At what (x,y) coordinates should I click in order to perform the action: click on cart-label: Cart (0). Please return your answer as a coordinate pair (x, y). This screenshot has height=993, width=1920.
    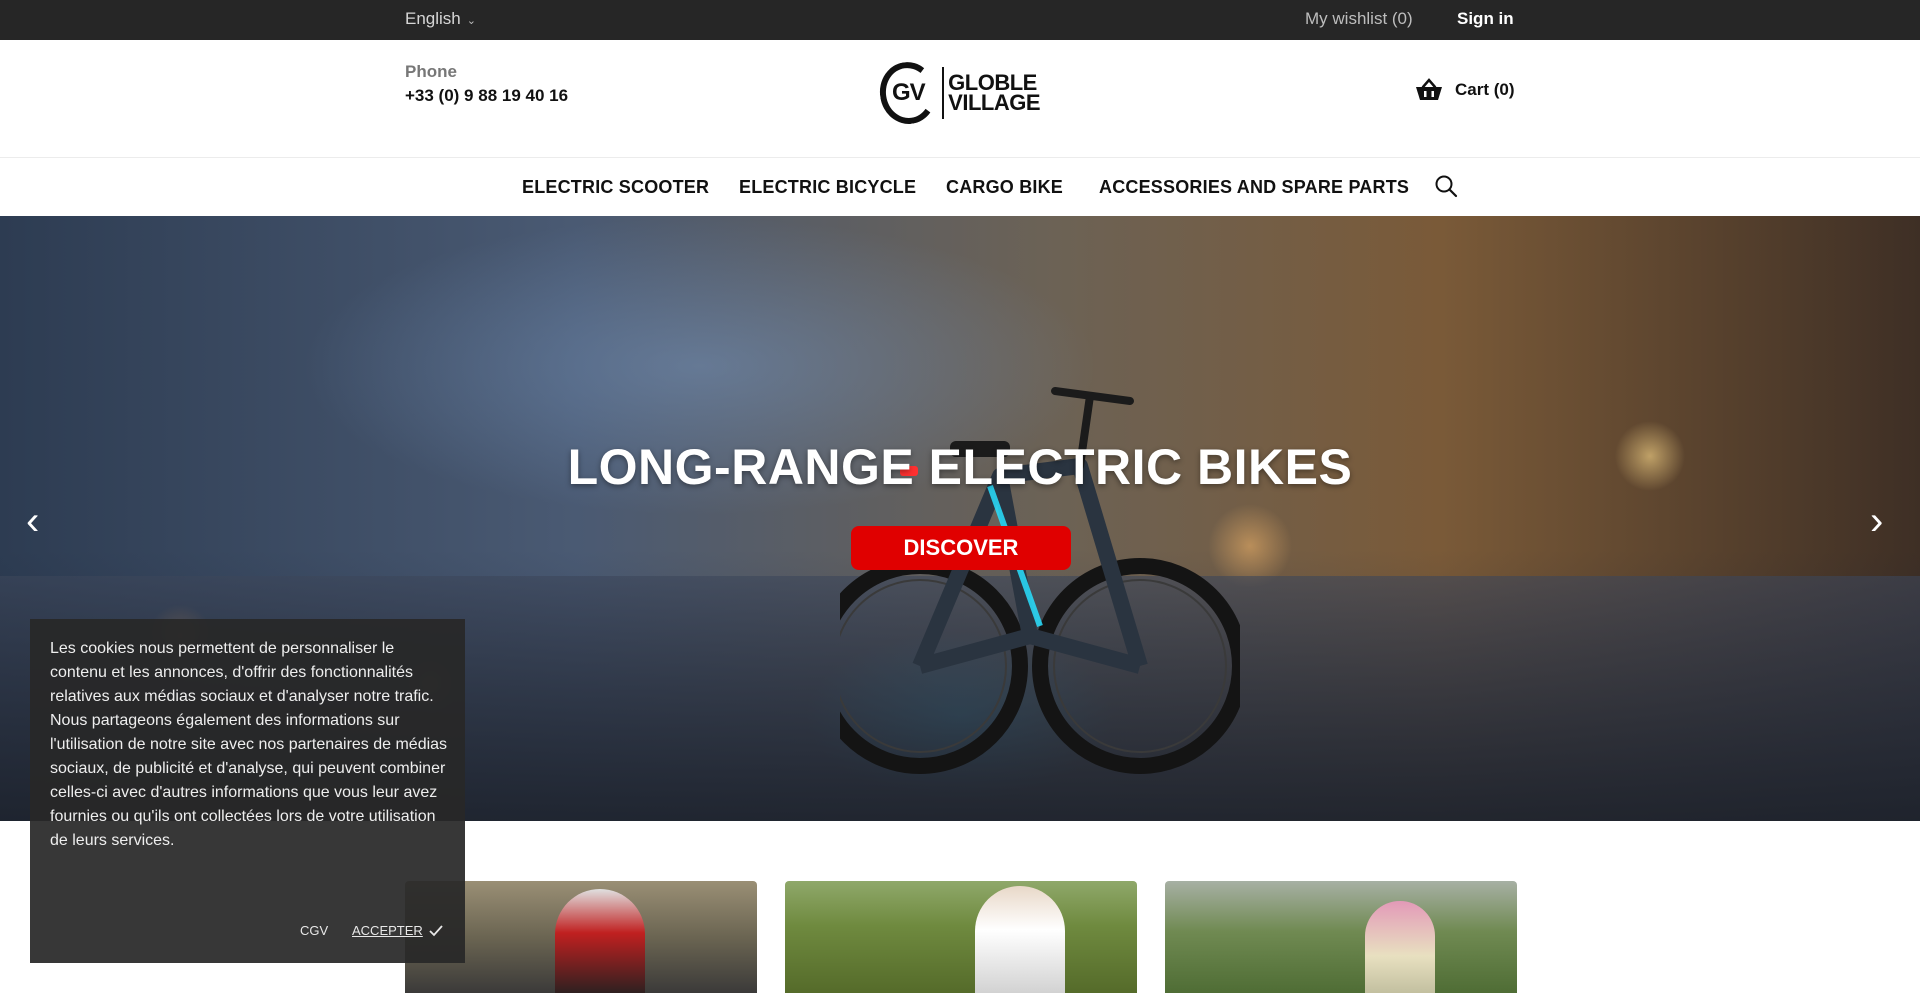
    Looking at the image, I should click on (1485, 89).